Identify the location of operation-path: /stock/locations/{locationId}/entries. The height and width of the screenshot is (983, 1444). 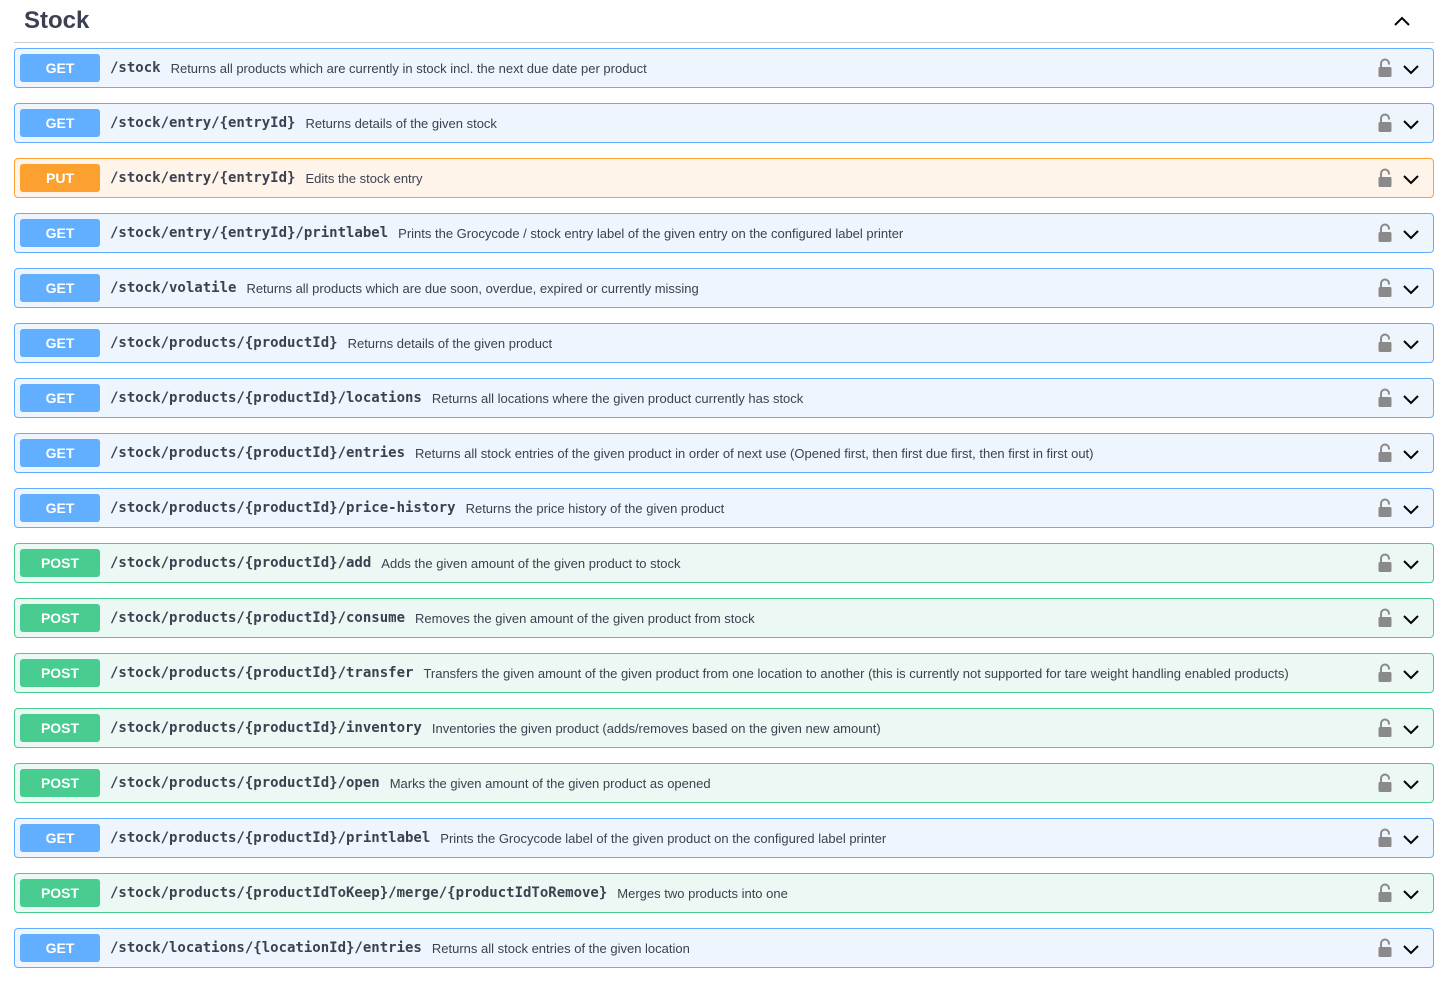
(266, 948).